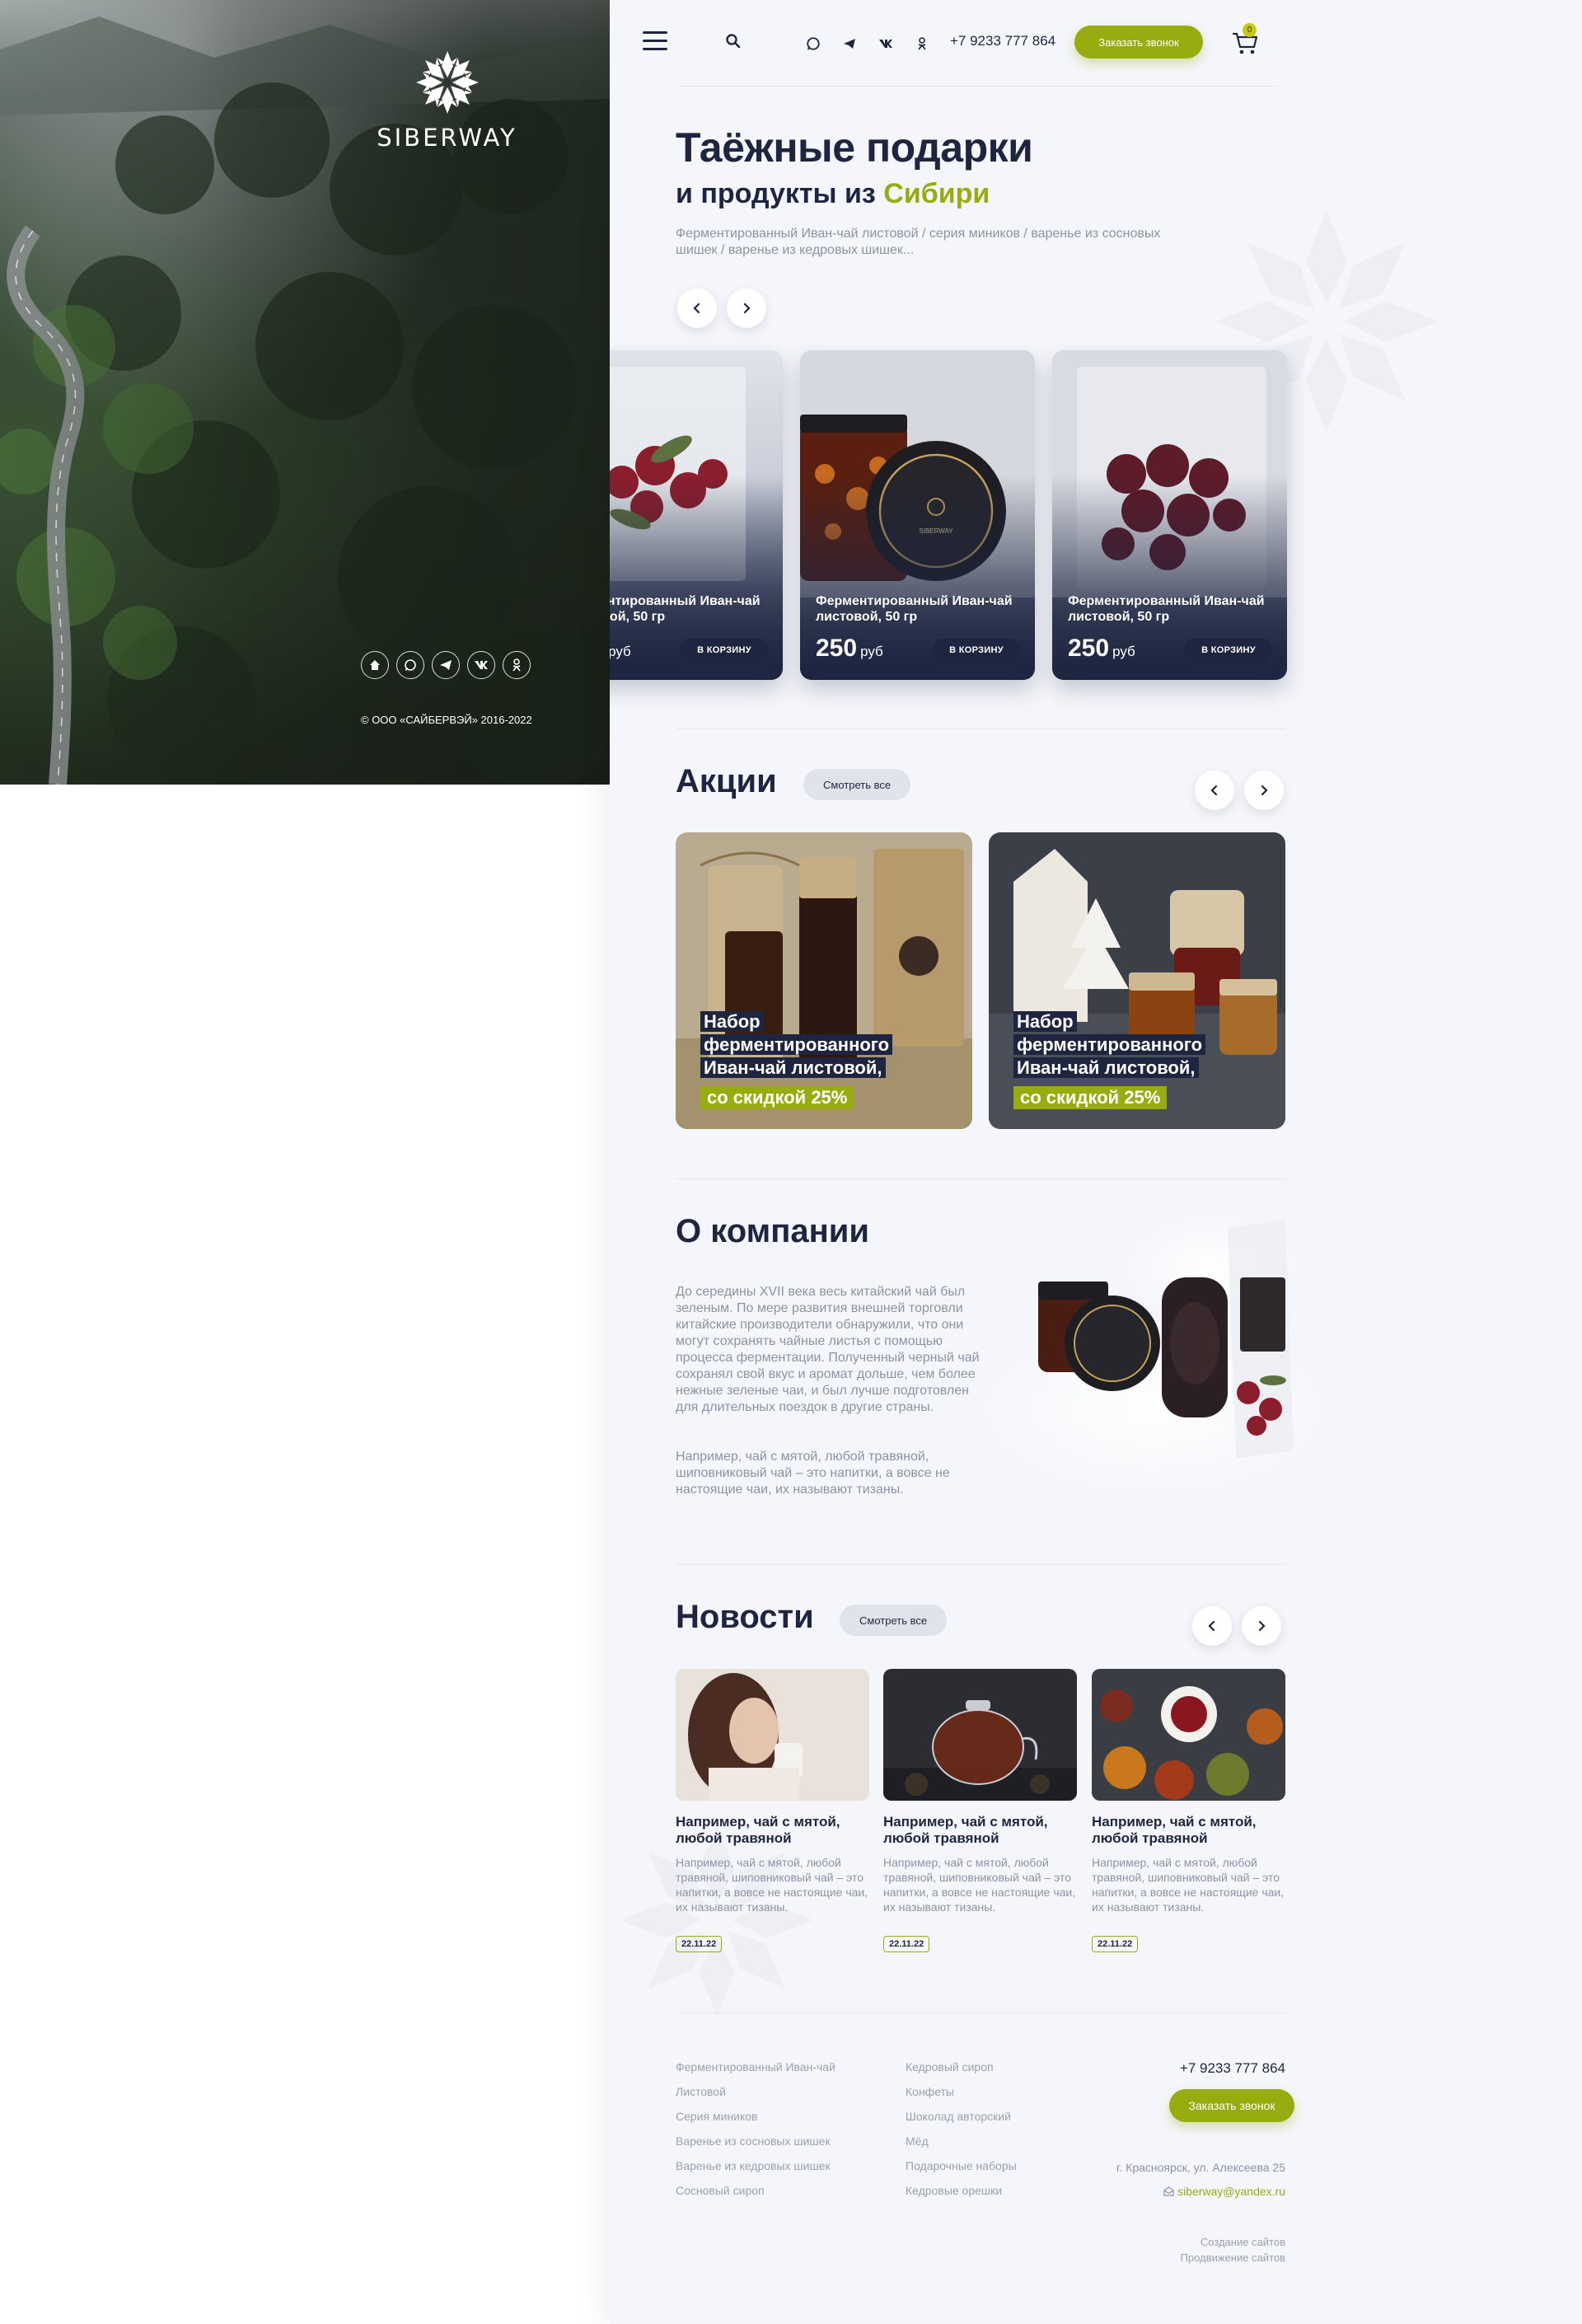  I want to click on hero-photo-panel: SIBERWAY © ООО «САЙБЕРВЭЙ» 2016-2022, so click(305, 392).